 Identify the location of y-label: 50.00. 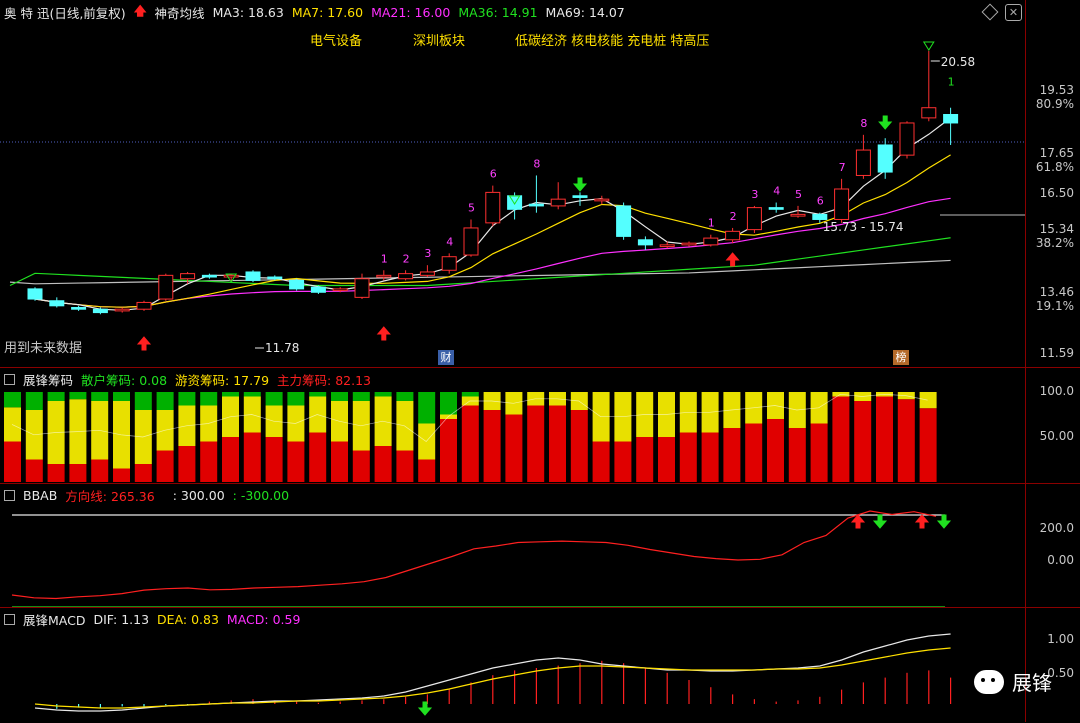
(1056, 436).